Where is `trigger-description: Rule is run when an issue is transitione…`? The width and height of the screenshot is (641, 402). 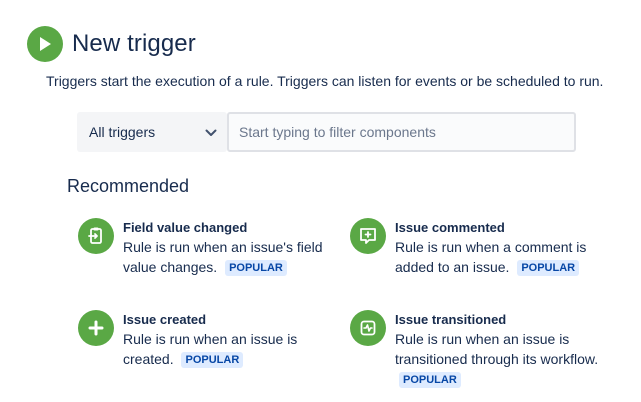 trigger-description: Rule is run when an issue is transitione… is located at coordinates (497, 349).